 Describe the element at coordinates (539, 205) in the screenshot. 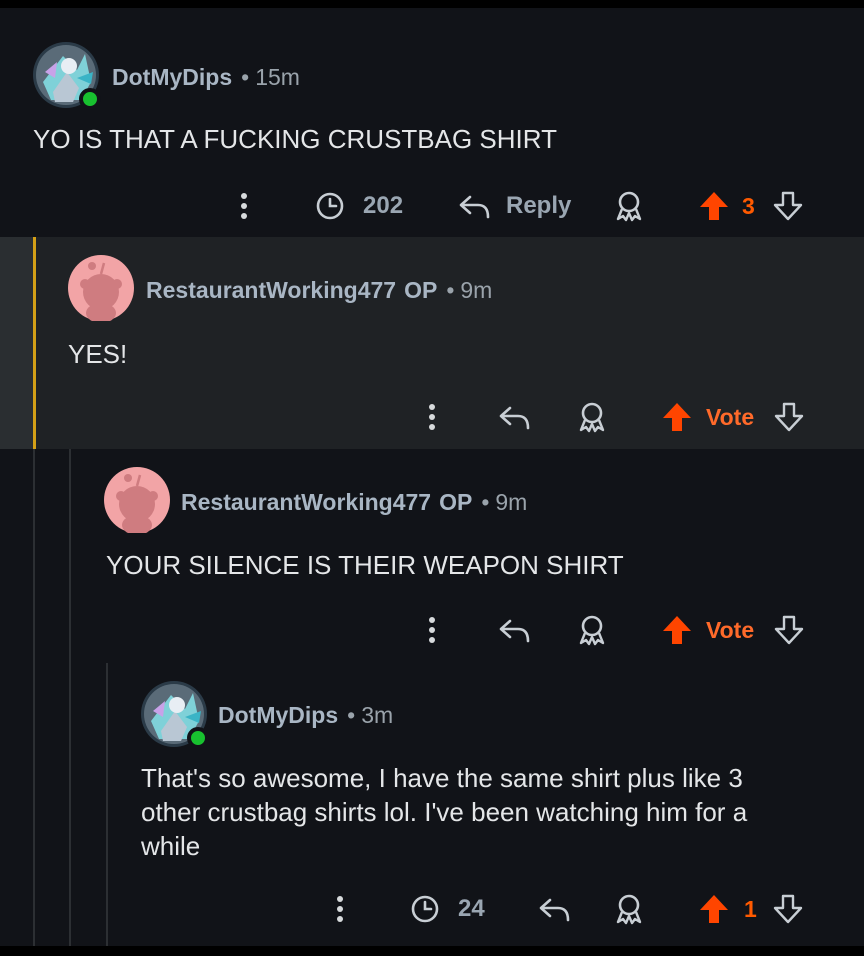

I see `reply-label: Reply` at that location.